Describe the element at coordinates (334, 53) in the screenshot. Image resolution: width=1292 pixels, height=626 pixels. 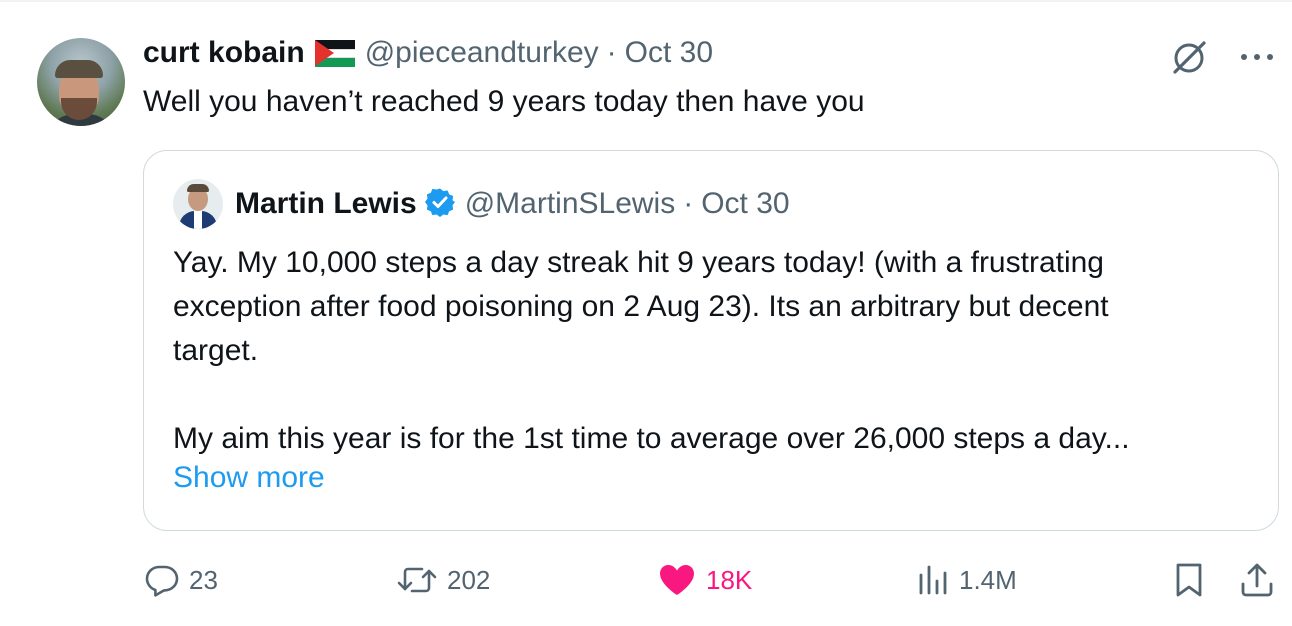
I see `palestine-flag-icon` at that location.